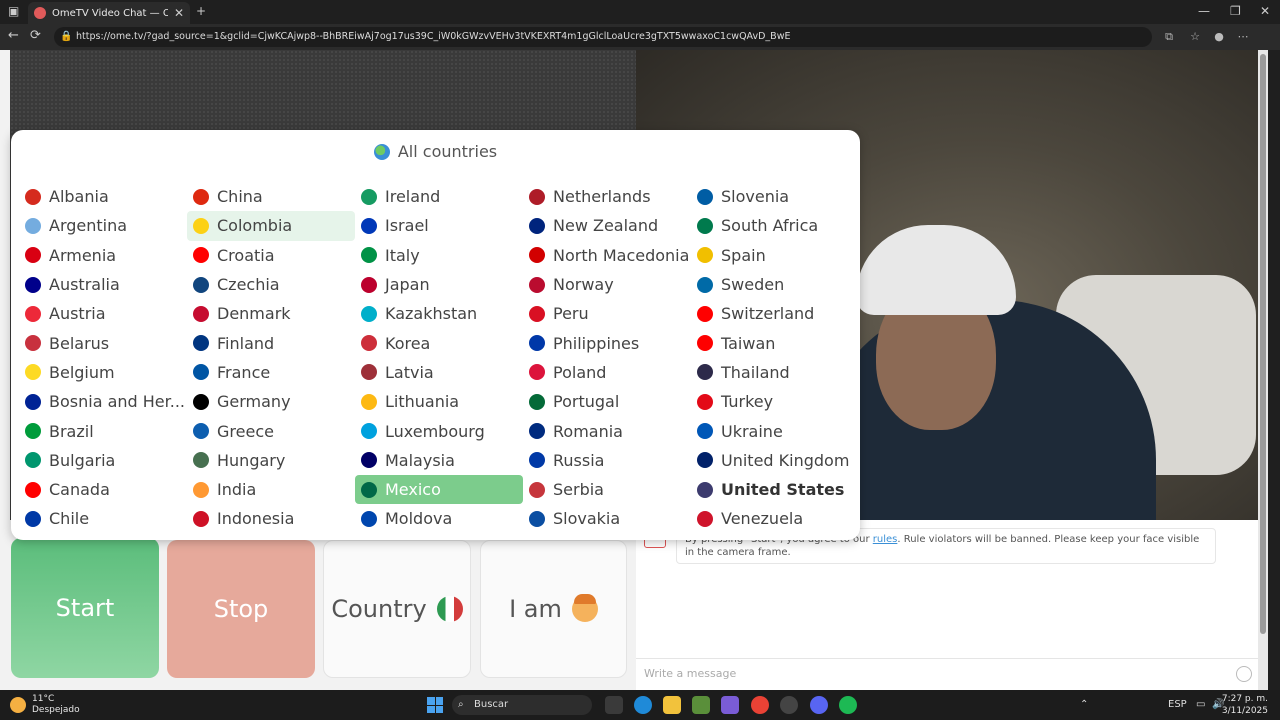 This screenshot has width=1280, height=720. I want to click on country-option: Netherlands, so click(607, 196).